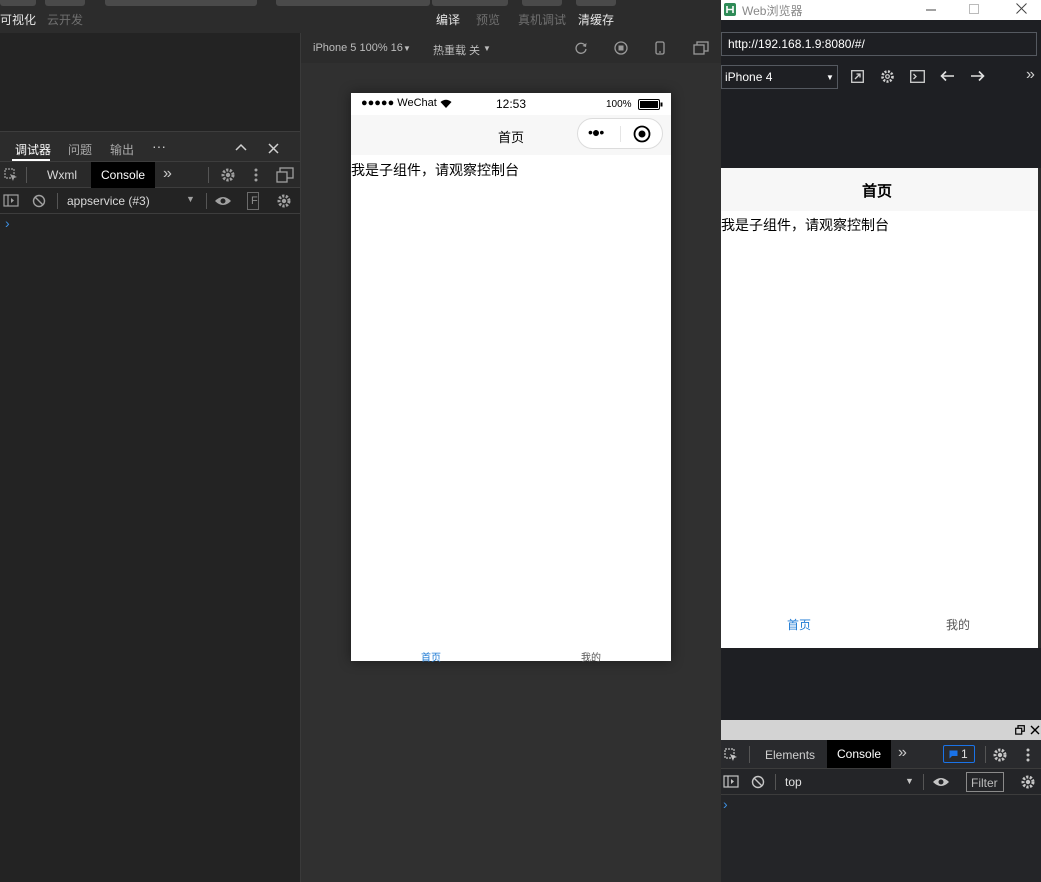 The image size is (1041, 882). I want to click on page-content-text: 我是子组件，请观察控制台, so click(435, 170).